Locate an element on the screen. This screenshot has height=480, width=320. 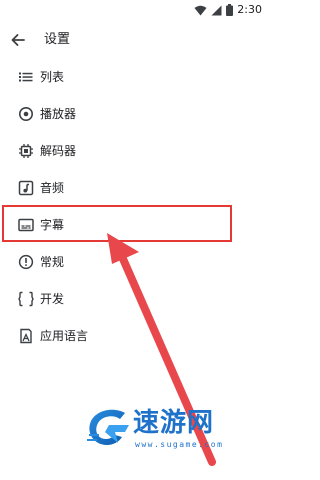
menu-item-label: 应用语言 is located at coordinates (64, 336).